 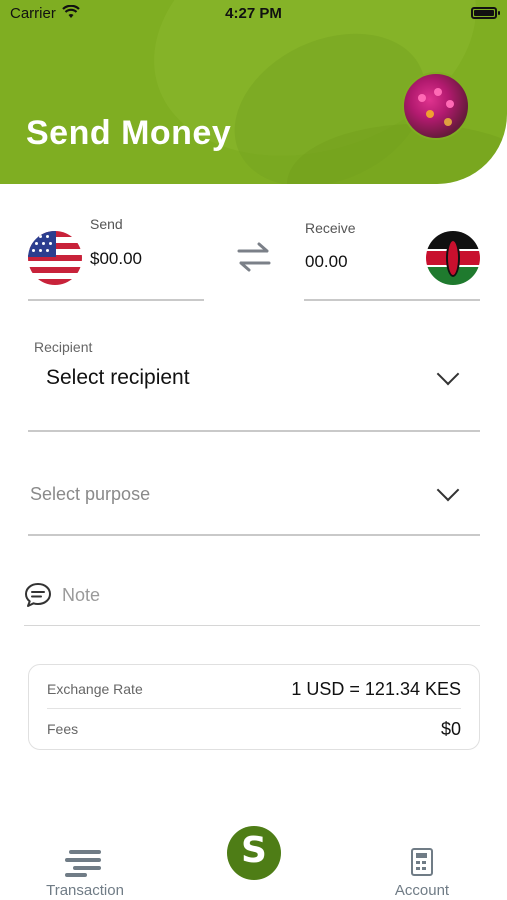 I want to click on purpose-dropdown: Select purpose, so click(x=254, y=503).